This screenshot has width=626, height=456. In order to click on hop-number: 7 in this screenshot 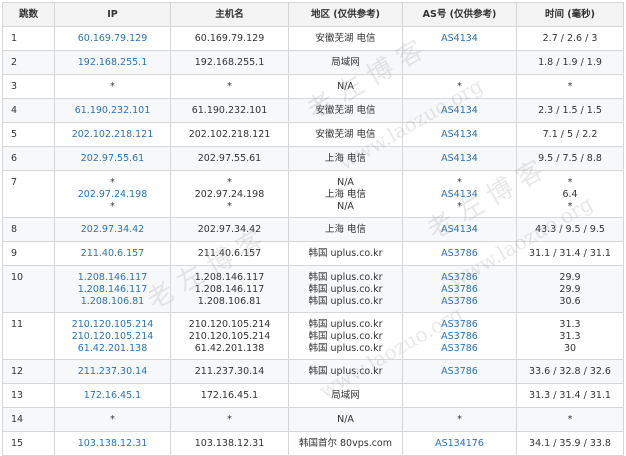, I will do `click(14, 182)`.